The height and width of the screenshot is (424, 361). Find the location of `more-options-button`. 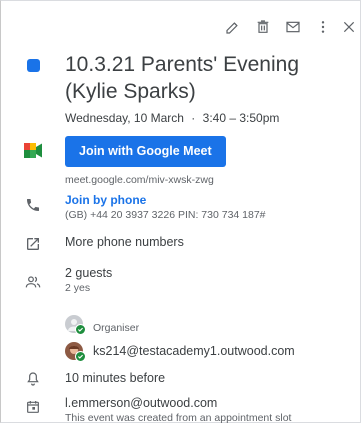

more-options-button is located at coordinates (323, 27).